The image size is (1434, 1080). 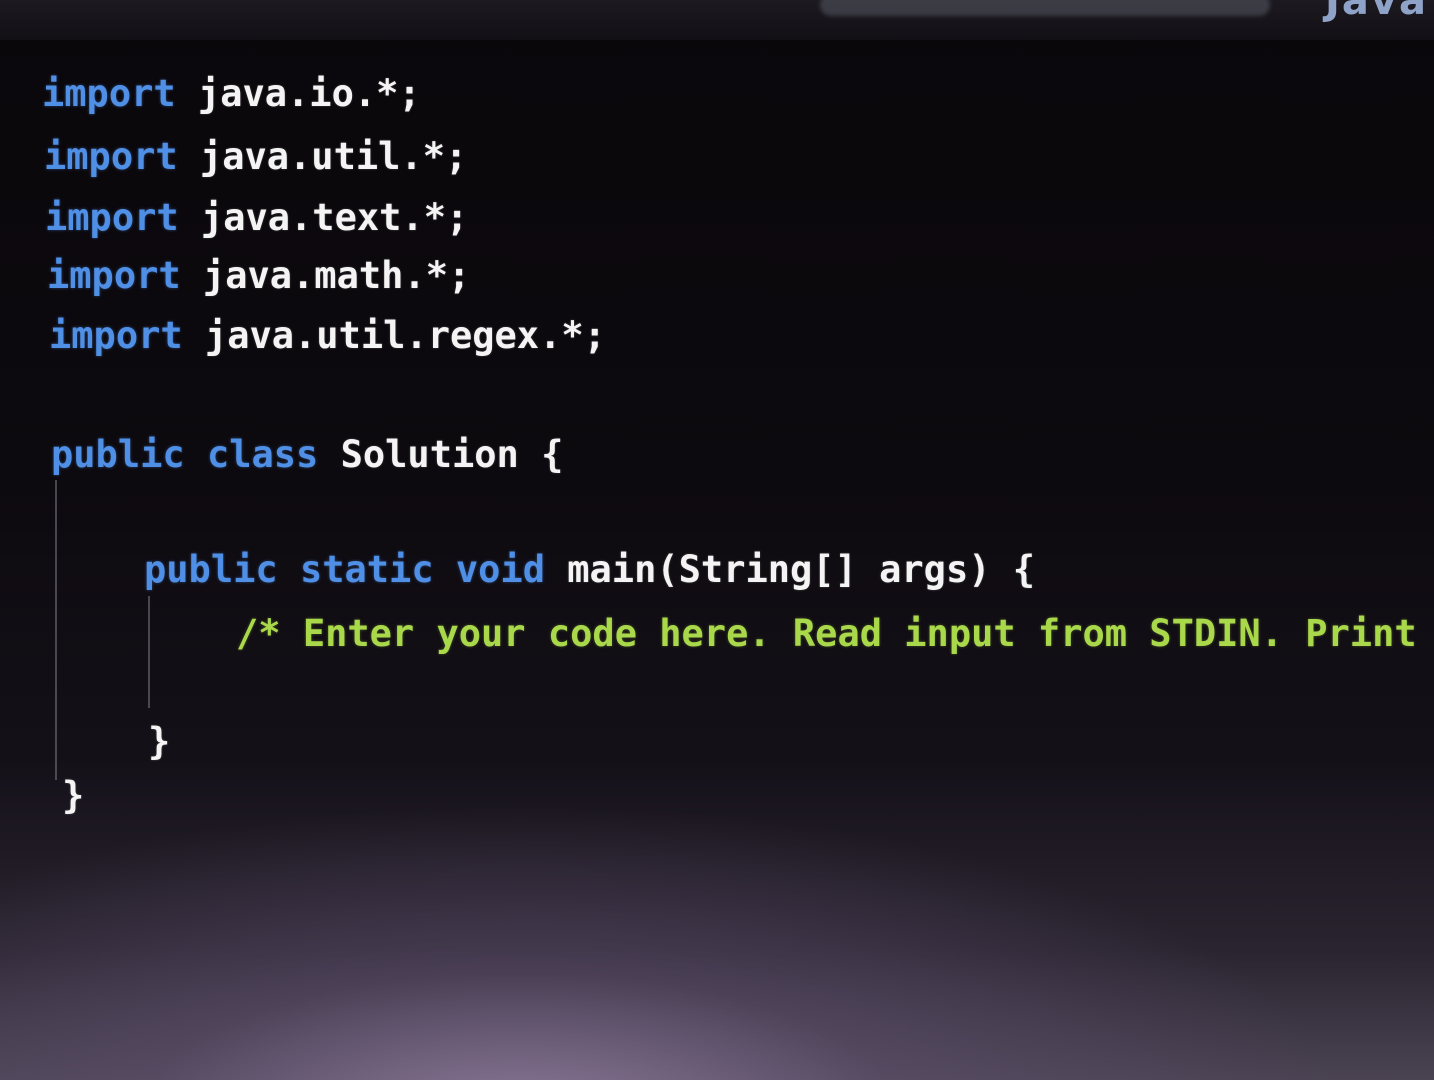 I want to click on import-path: java.text.*;, so click(x=323, y=217).